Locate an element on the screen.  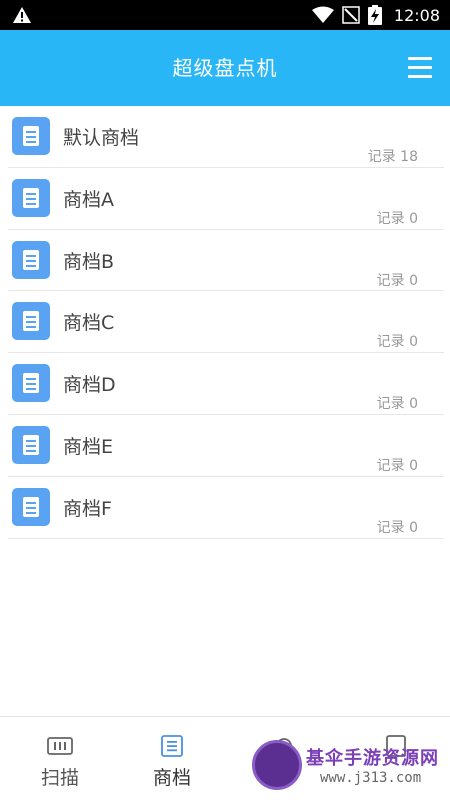
status-bar: 12:08 is located at coordinates (225, 15).